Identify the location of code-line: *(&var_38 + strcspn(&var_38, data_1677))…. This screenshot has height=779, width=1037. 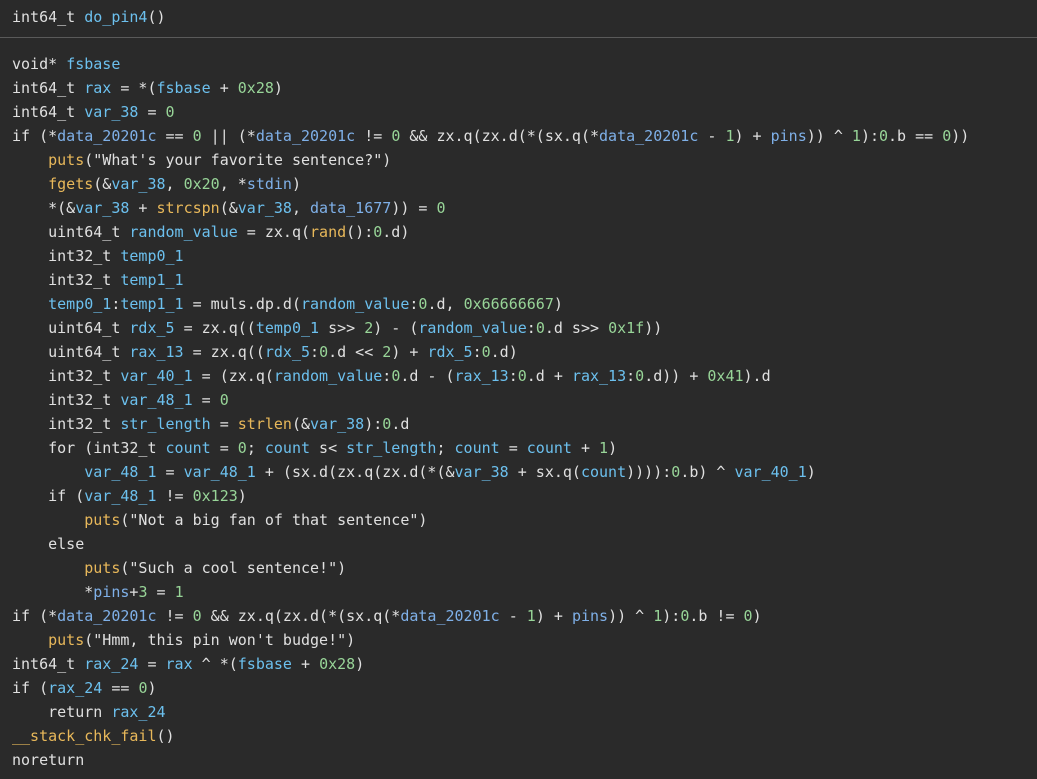
(524, 208).